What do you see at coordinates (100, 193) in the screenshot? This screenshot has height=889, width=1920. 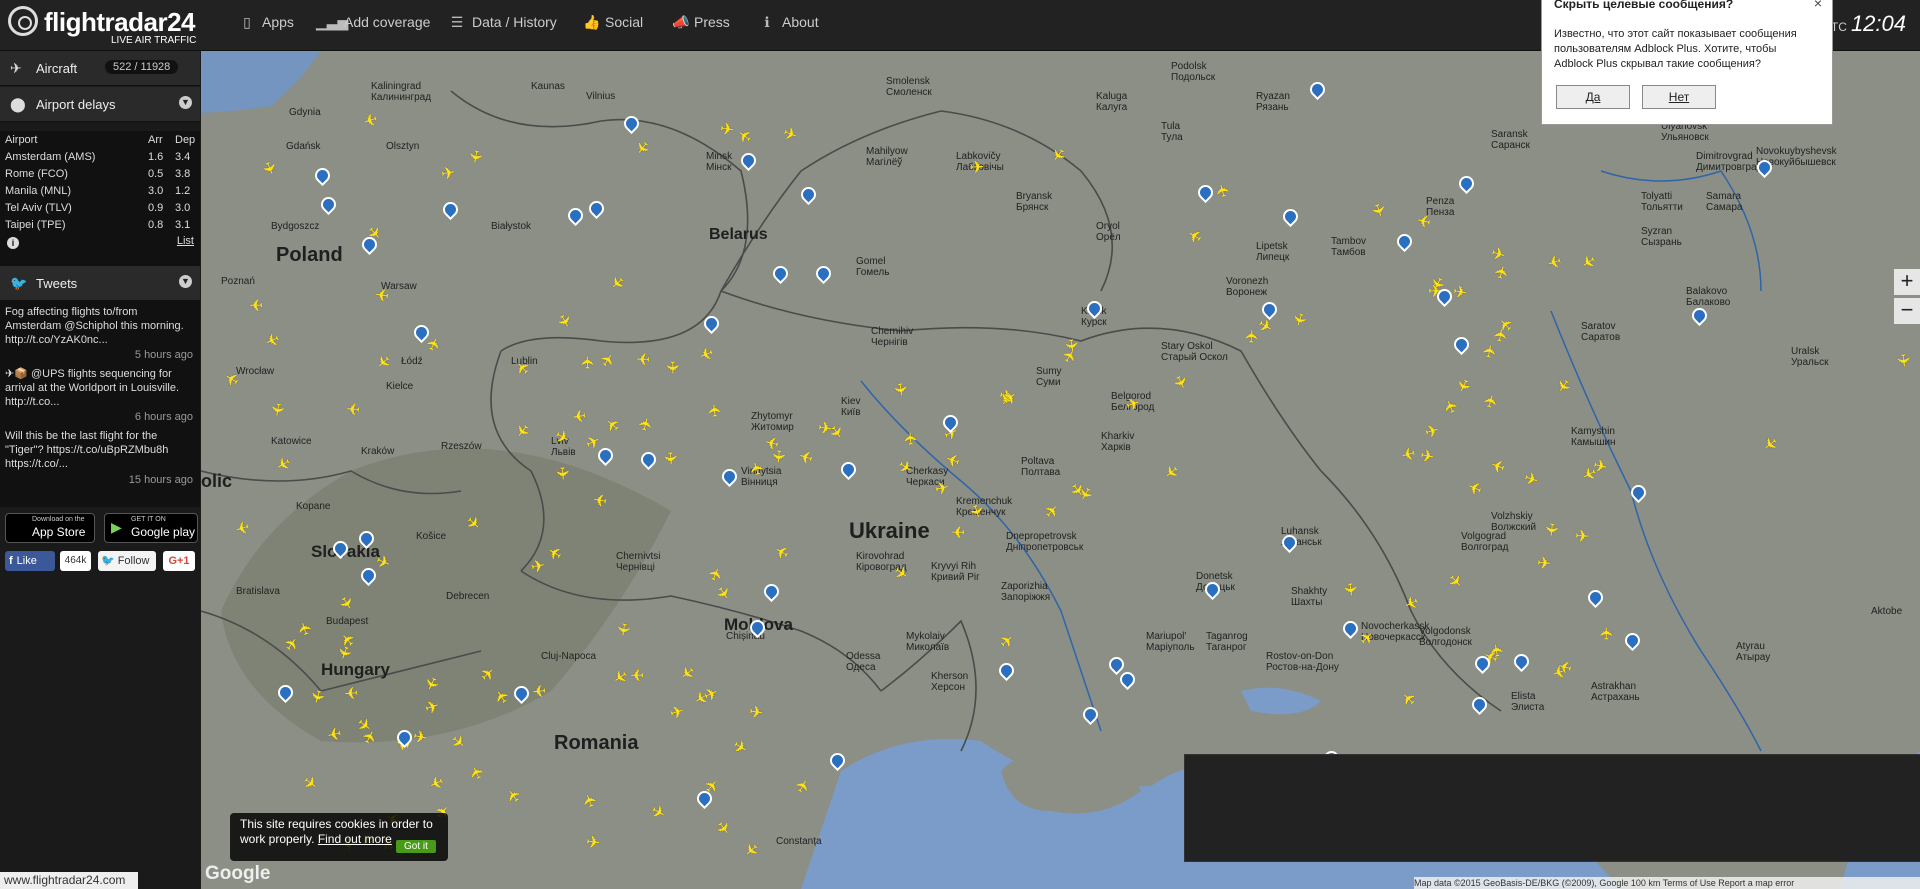 I see `table-row: Manila (MNL) 3.0 1.2` at bounding box center [100, 193].